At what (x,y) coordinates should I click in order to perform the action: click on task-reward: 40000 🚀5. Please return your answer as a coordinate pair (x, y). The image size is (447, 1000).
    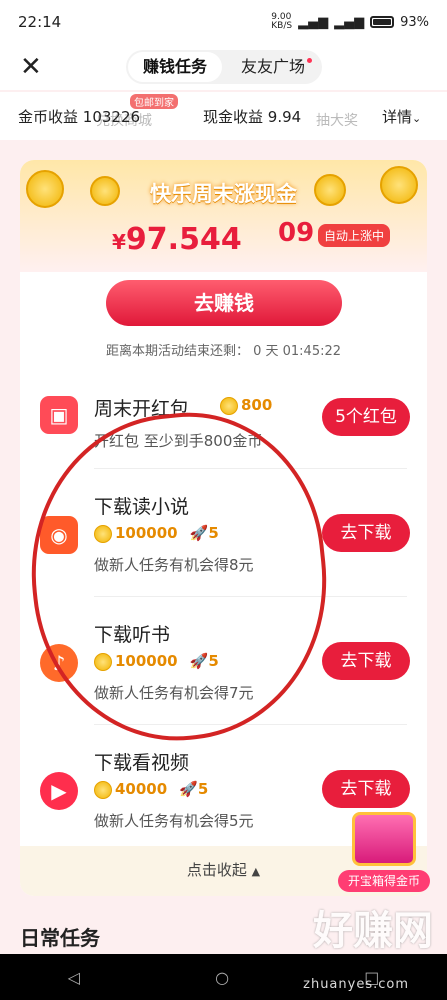
    Looking at the image, I should click on (151, 789).